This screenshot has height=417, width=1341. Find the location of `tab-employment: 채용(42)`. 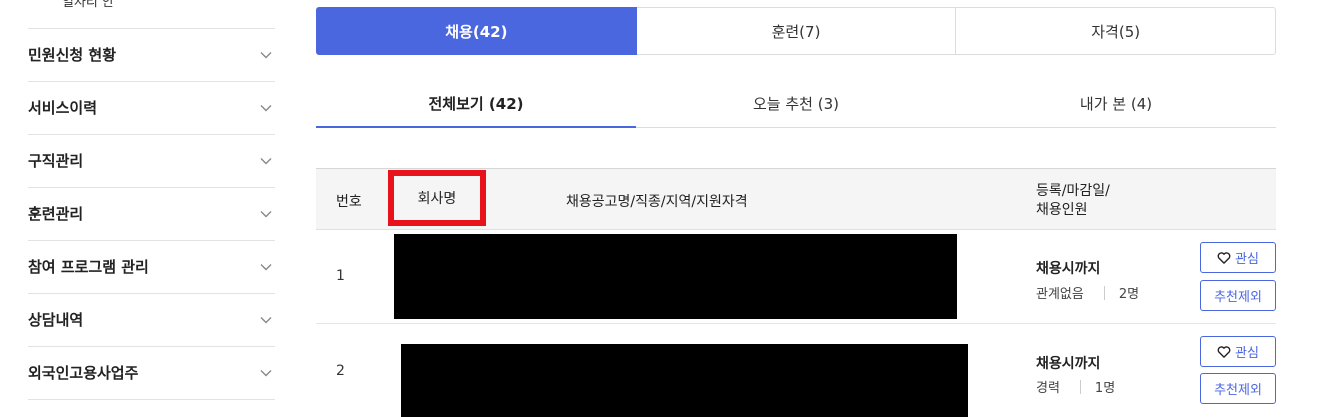

tab-employment: 채용(42) is located at coordinates (476, 31).